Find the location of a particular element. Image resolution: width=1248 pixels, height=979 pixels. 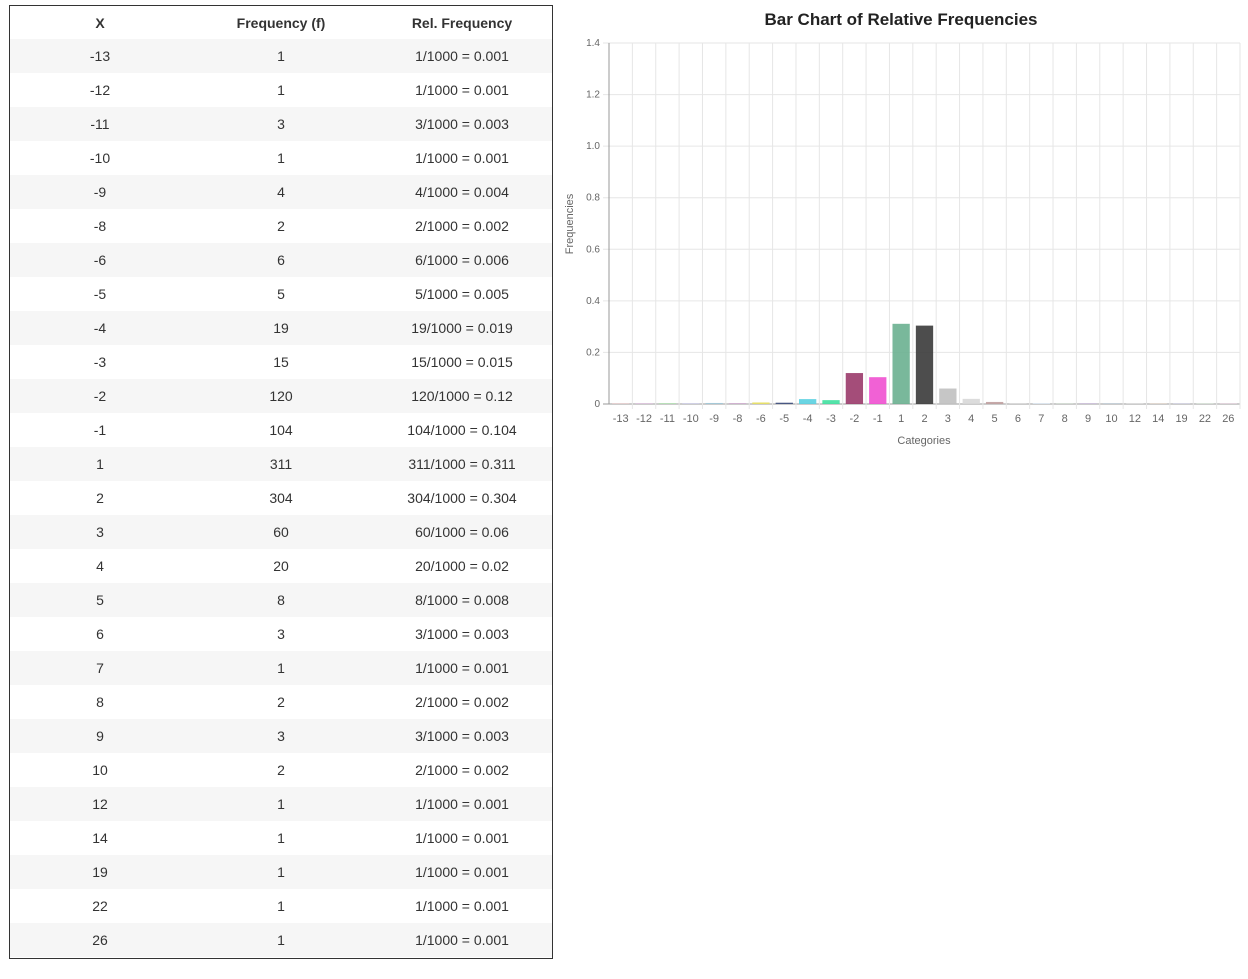

cell-rel-frequency: 304/1000 = 0.304 is located at coordinates (462, 498).